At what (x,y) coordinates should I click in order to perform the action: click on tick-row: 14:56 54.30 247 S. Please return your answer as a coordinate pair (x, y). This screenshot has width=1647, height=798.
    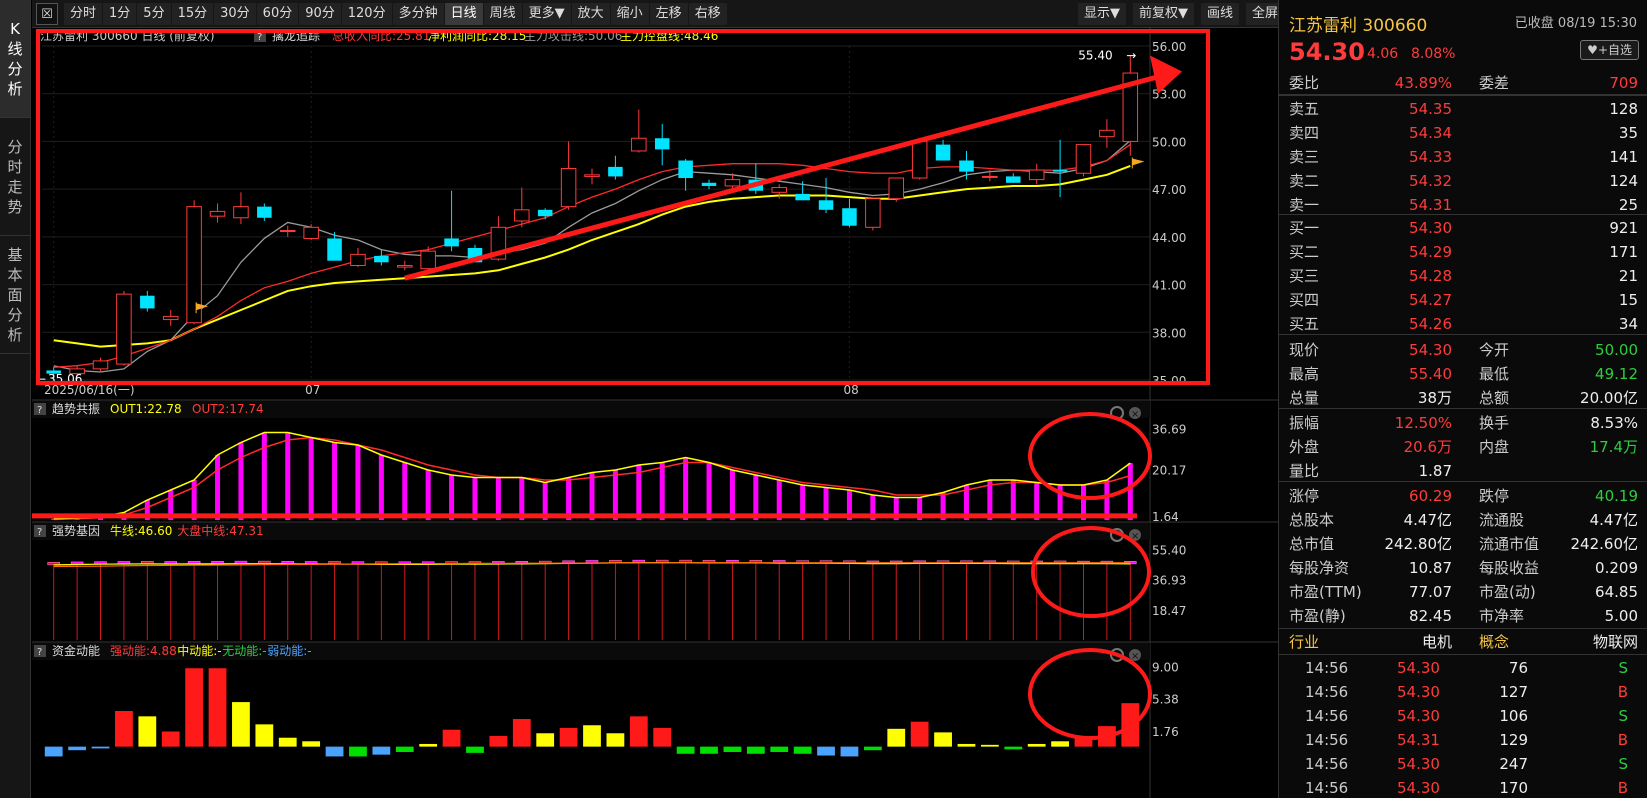
    Looking at the image, I should click on (1463, 764).